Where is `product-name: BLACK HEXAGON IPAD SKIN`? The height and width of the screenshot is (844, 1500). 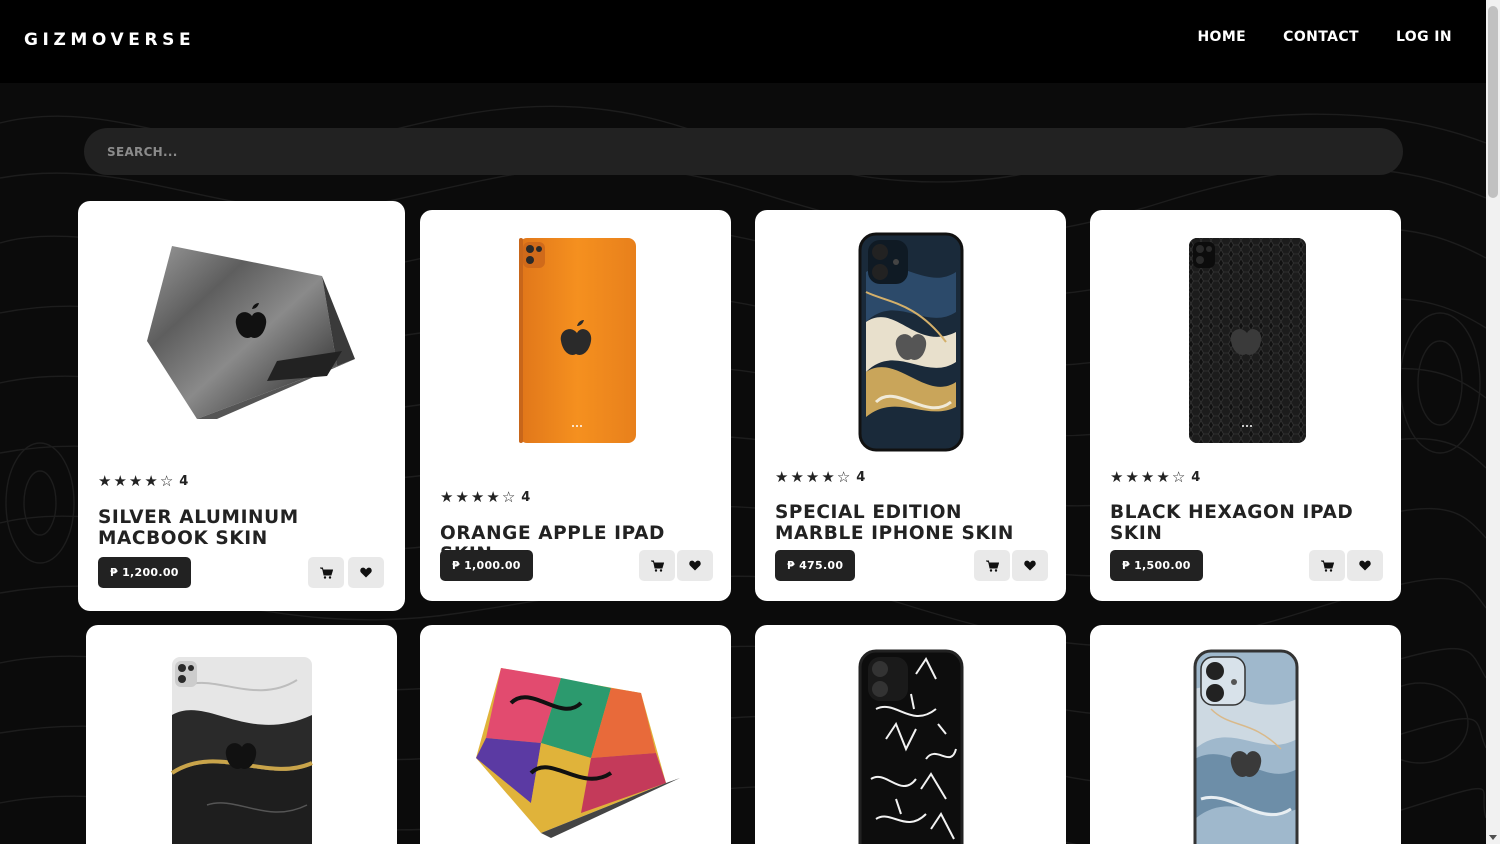
product-name: BLACK HEXAGON IPAD SKIN is located at coordinates (1248, 523).